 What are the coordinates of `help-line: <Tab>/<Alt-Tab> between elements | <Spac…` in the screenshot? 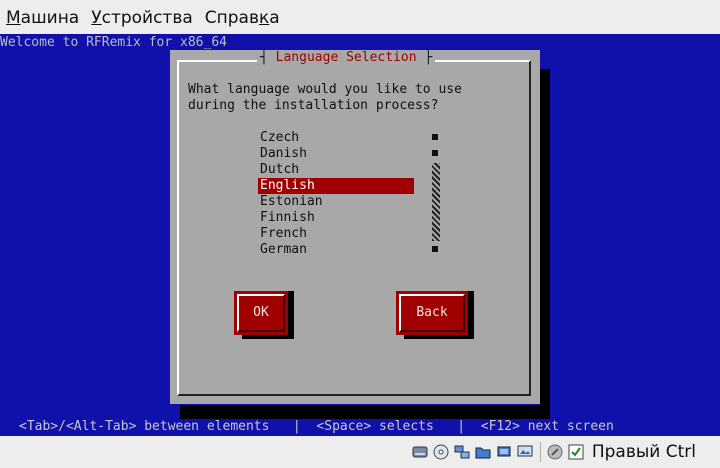 It's located at (316, 426).